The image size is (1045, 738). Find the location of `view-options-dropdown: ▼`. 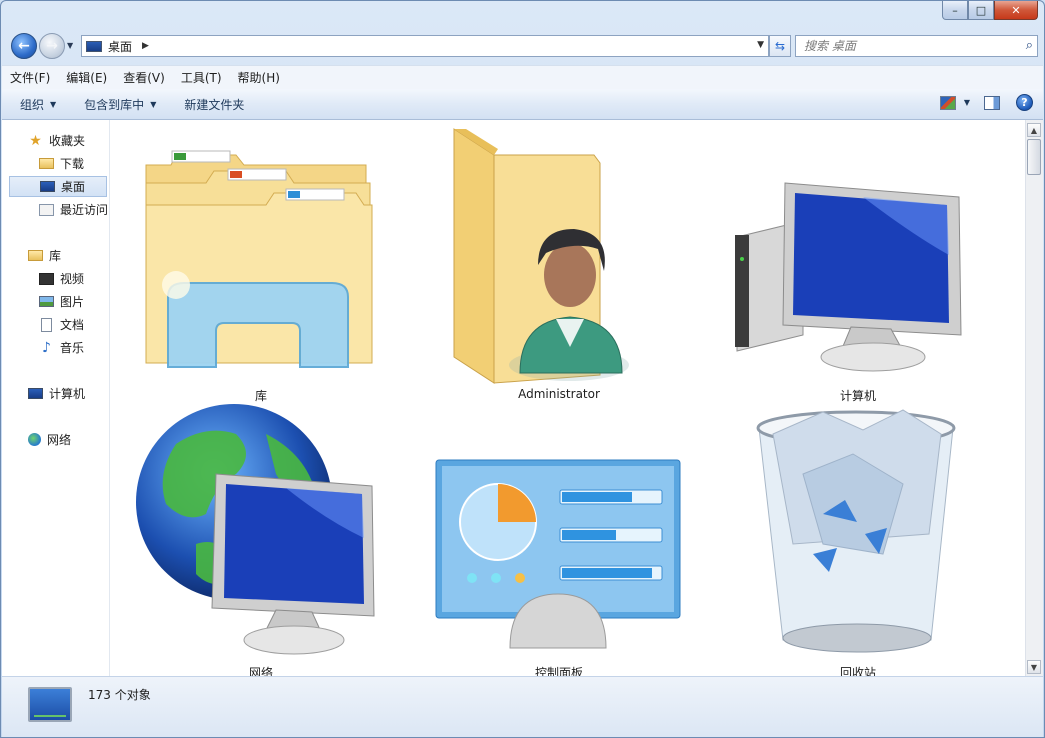

view-options-dropdown: ▼ is located at coordinates (967, 102).